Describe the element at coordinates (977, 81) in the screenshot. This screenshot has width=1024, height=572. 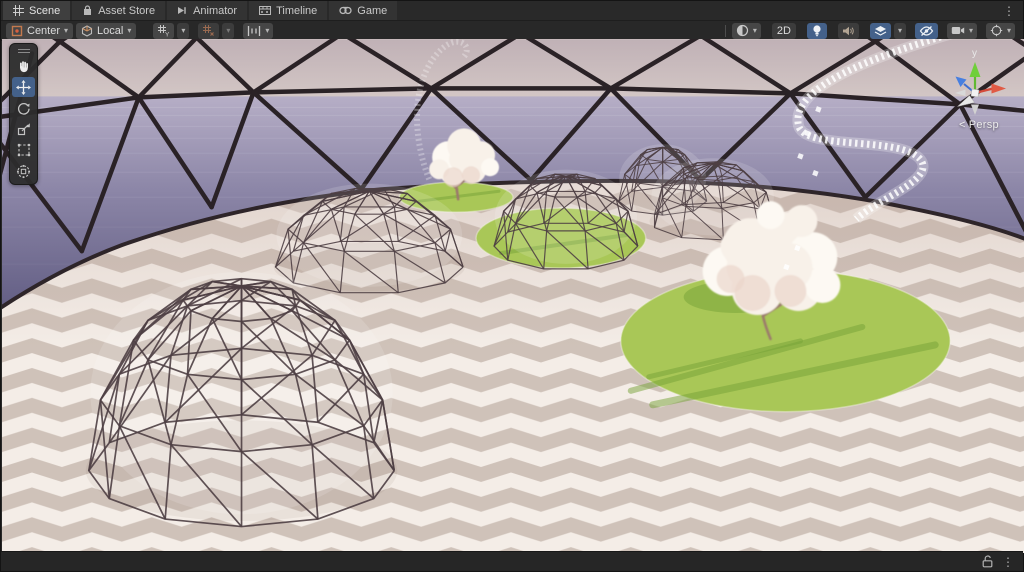
I see `orientation-gizmo: y` at that location.